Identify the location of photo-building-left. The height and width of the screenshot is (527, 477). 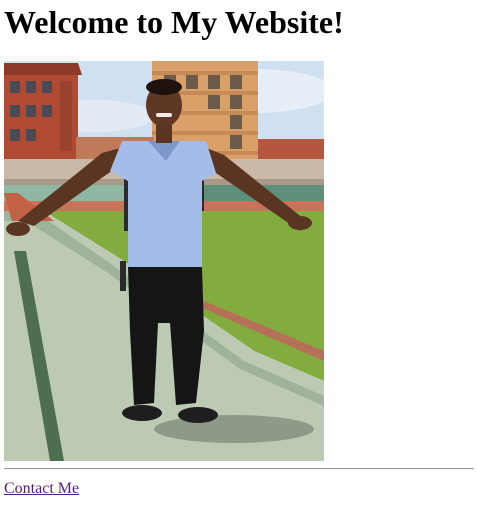
(43, 112).